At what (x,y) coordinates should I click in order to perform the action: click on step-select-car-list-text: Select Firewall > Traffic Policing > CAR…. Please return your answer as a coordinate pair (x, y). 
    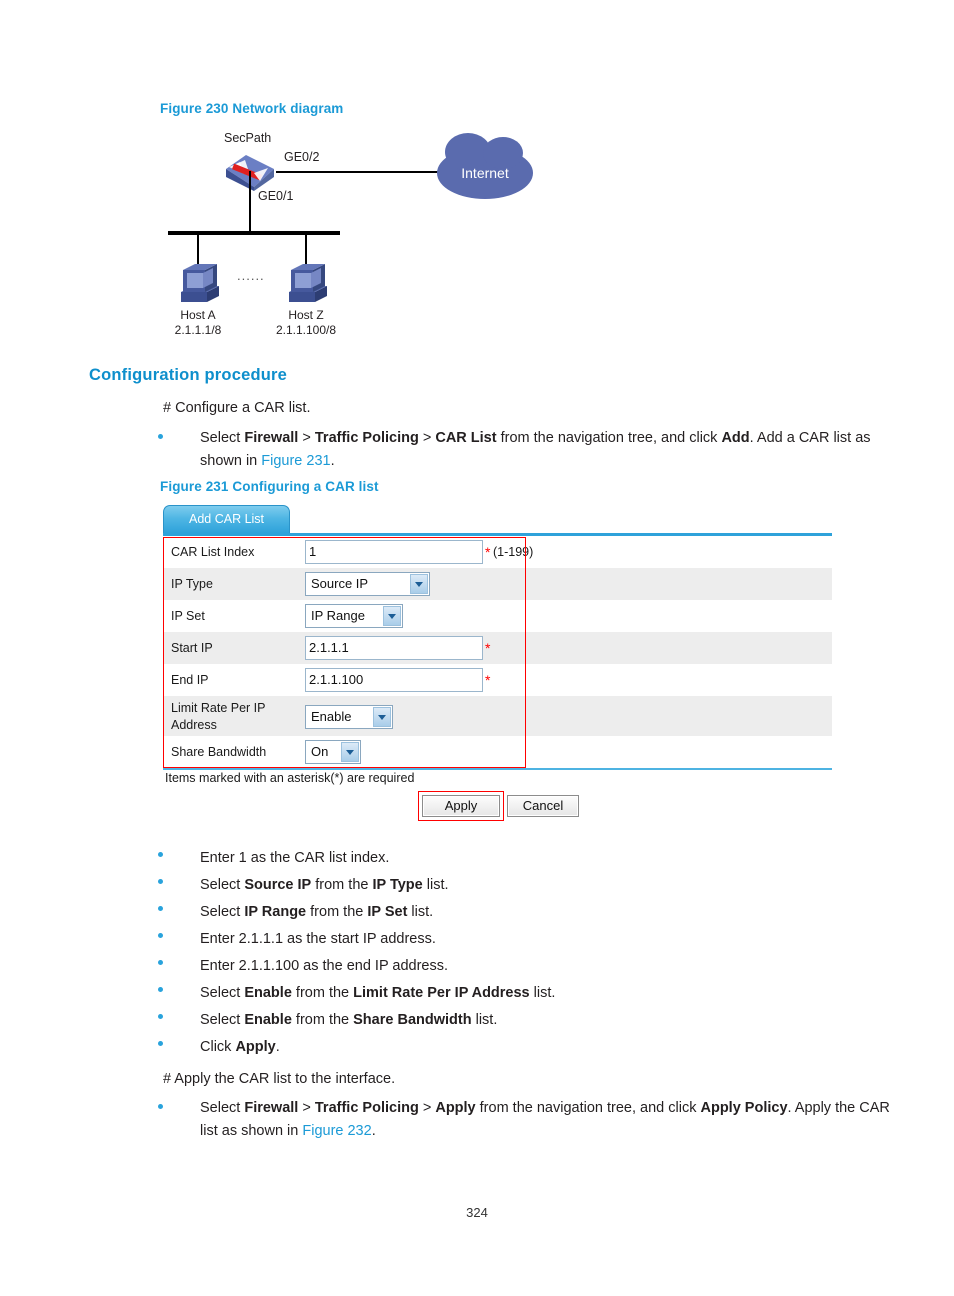
    Looking at the image, I should click on (555, 450).